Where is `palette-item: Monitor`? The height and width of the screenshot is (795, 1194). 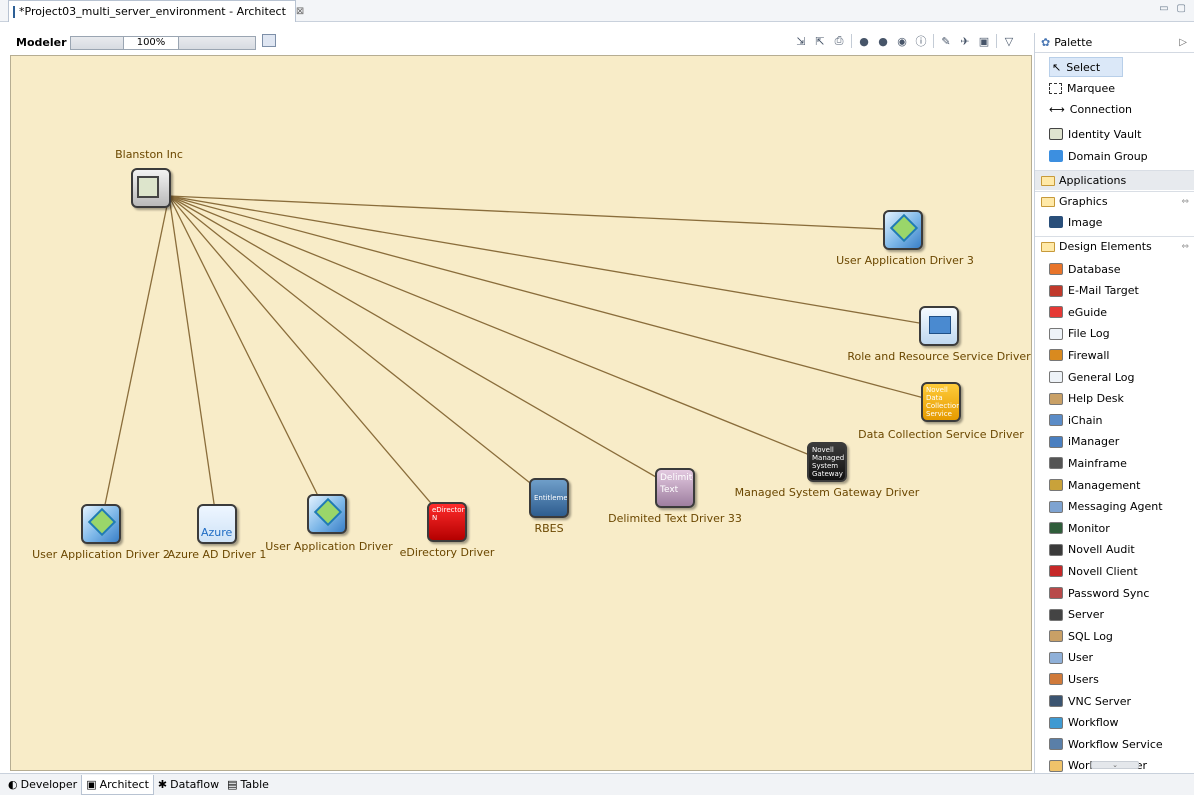 palette-item: Monitor is located at coordinates (1079, 528).